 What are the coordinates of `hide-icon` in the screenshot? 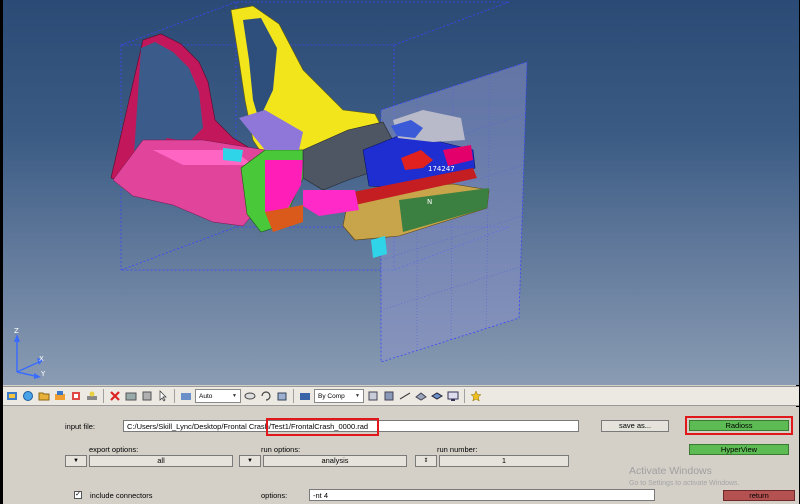 It's located at (131, 396).